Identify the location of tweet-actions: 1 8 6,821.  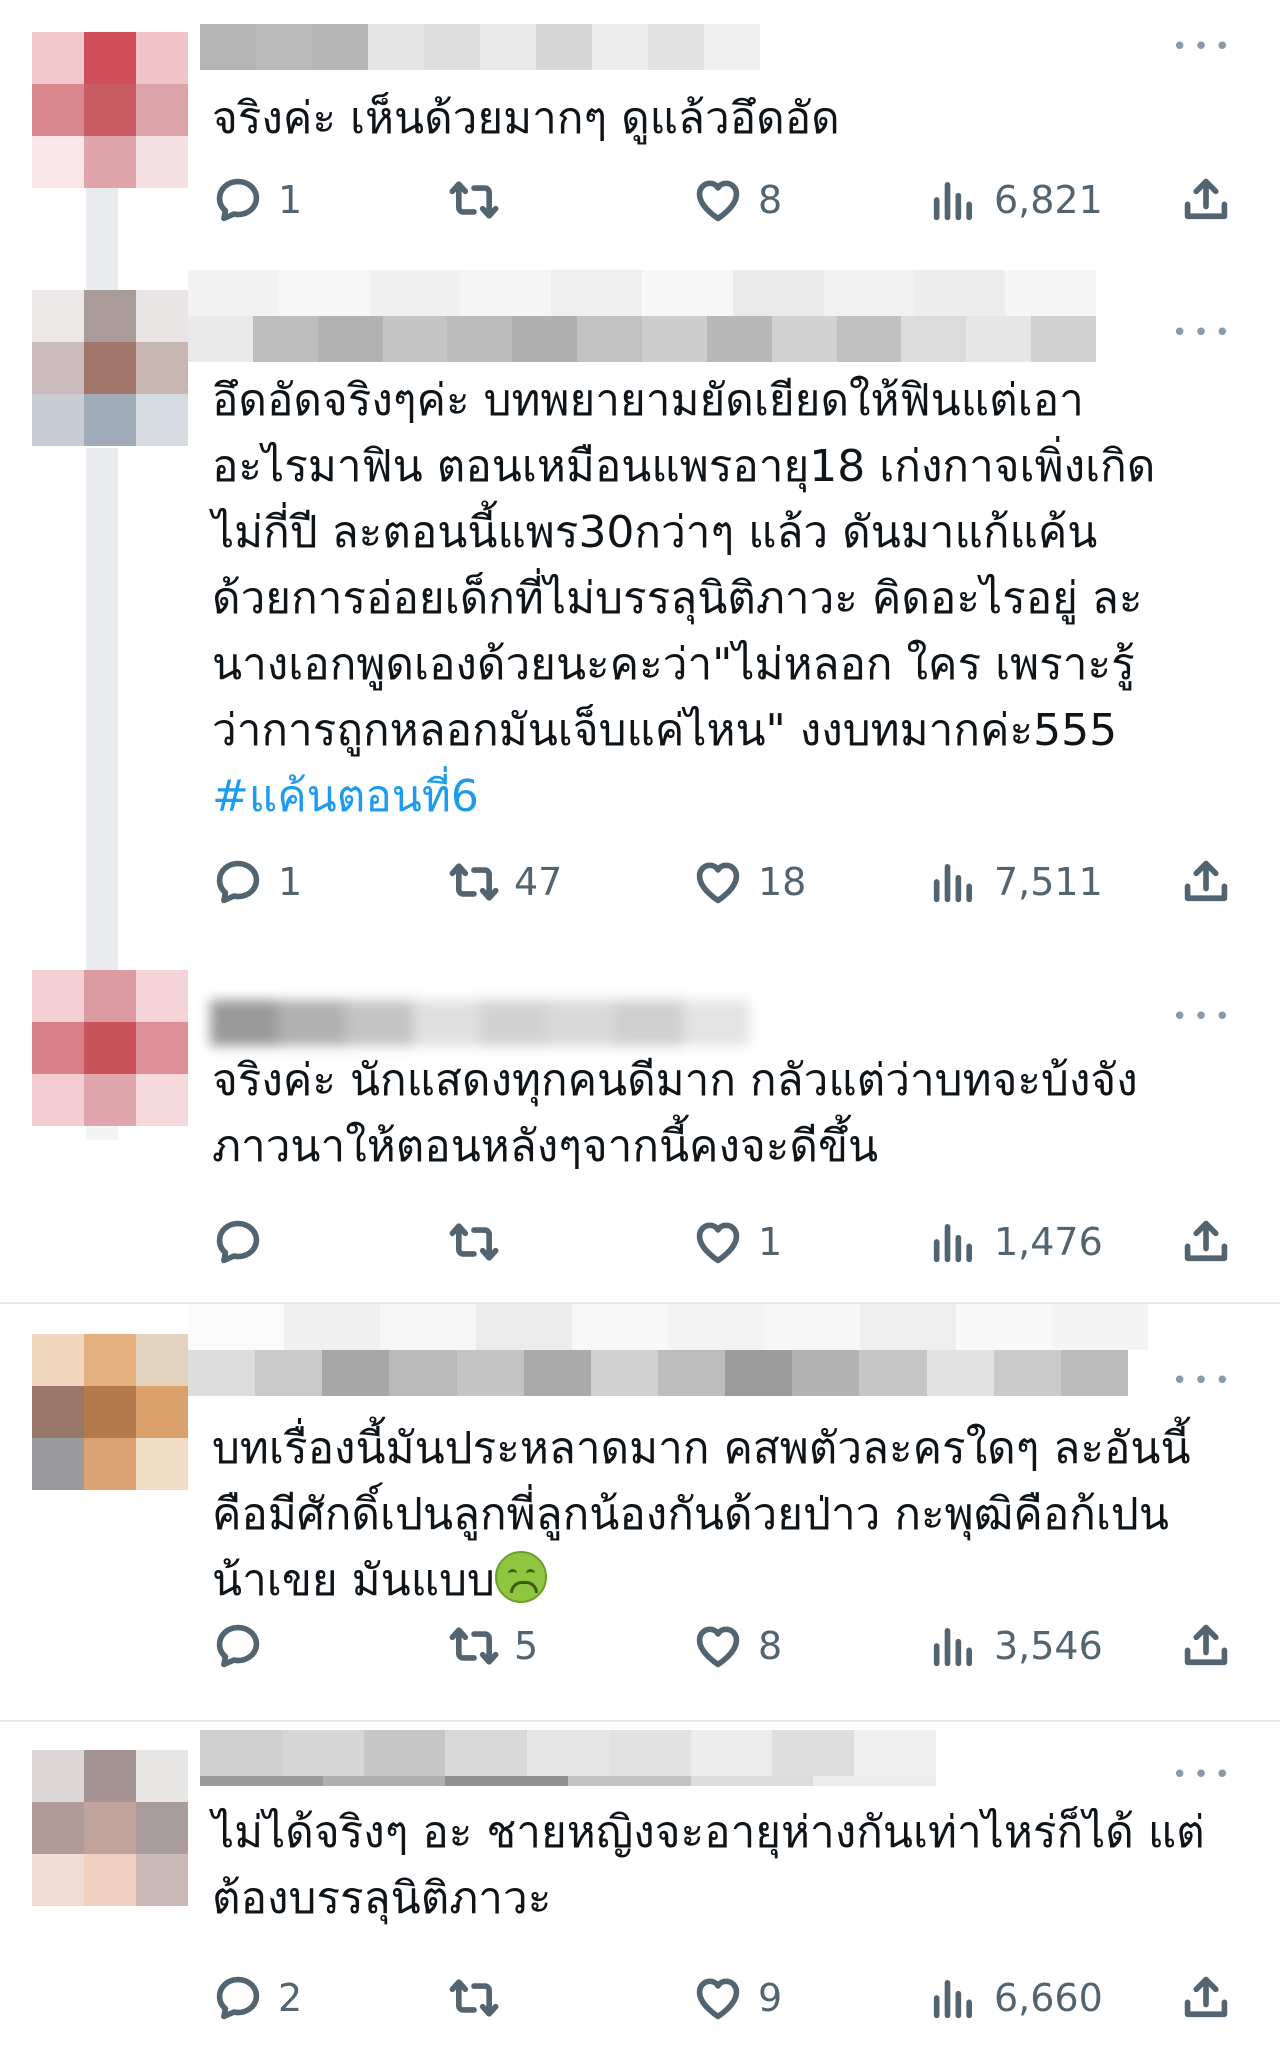
(732, 200).